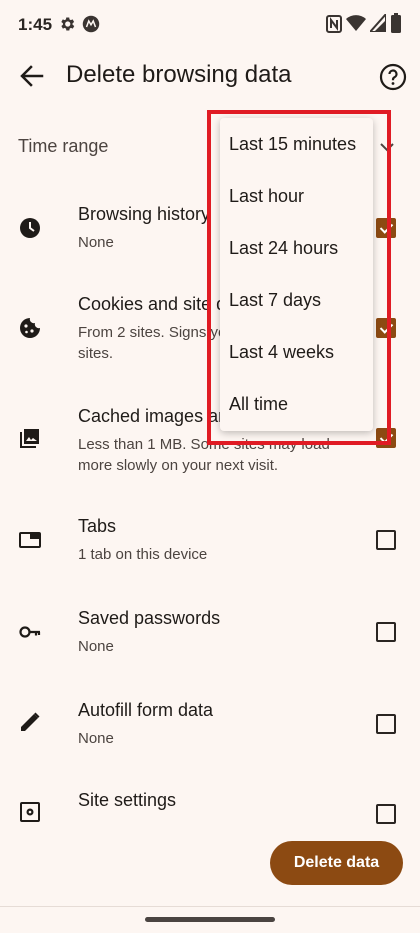 The height and width of the screenshot is (933, 420). I want to click on site-settings-checkbox, so click(386, 814).